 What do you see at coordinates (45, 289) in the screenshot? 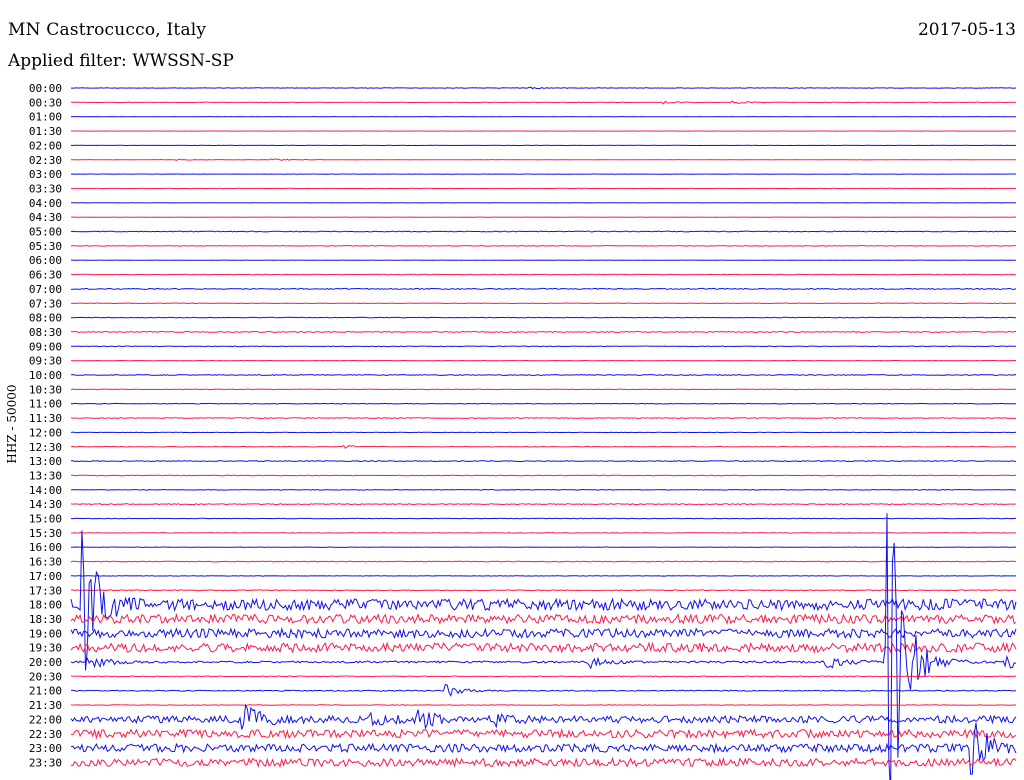
I see `row-time-label: 07:00` at bounding box center [45, 289].